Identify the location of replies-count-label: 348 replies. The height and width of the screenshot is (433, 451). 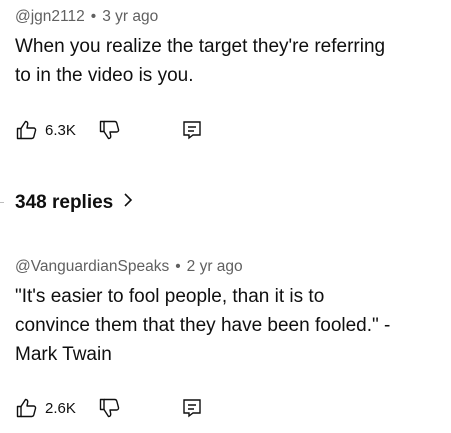
(64, 202).